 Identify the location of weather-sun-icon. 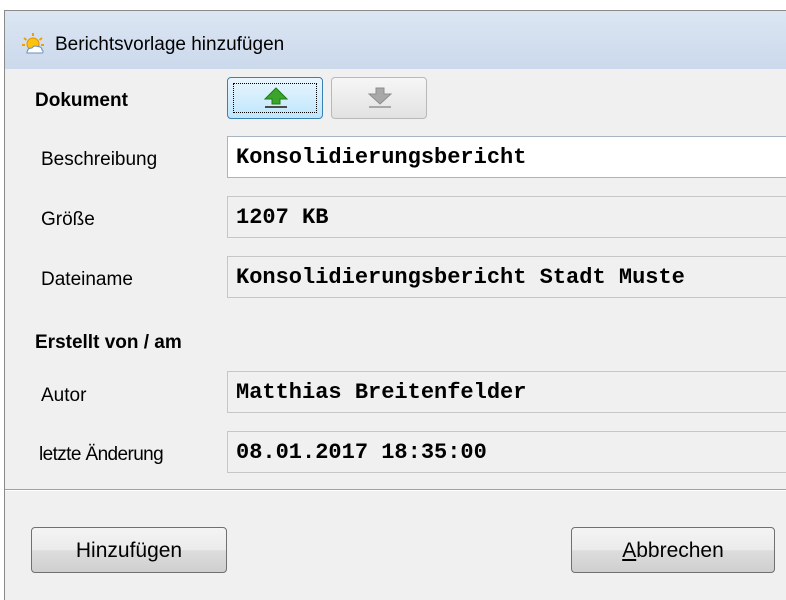
(33, 44).